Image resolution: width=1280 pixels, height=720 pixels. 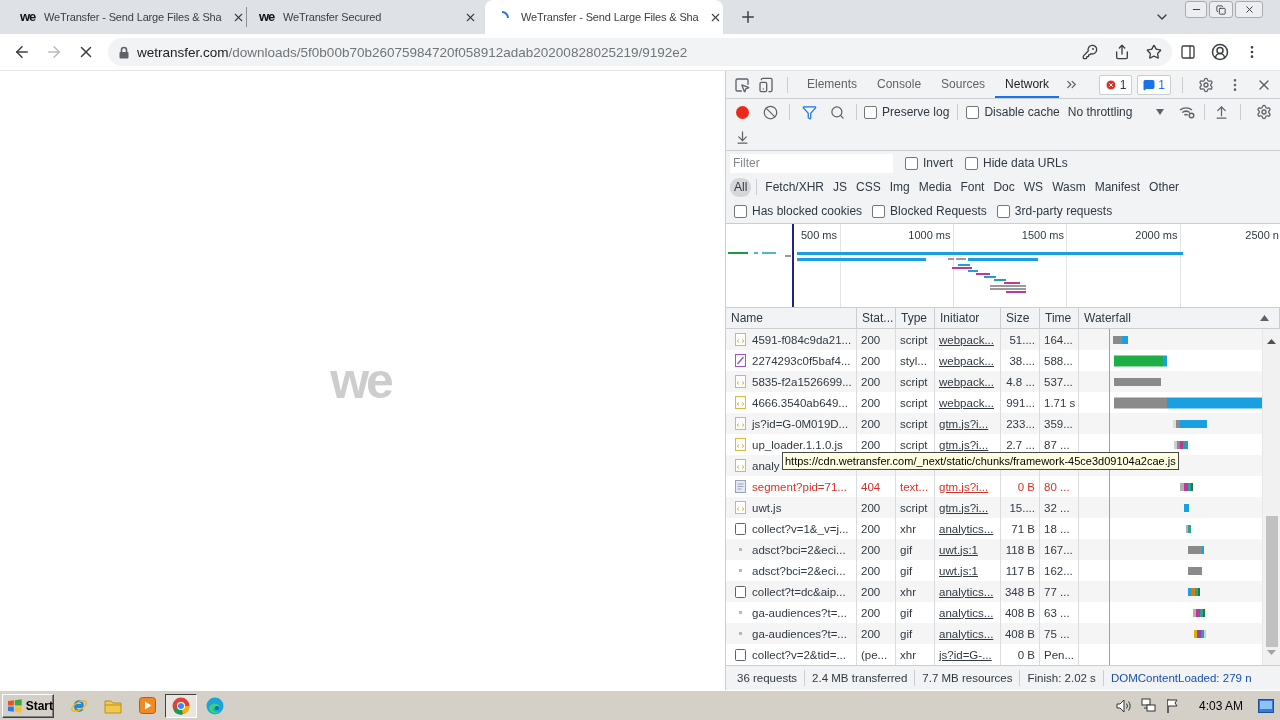 What do you see at coordinates (967, 678) in the screenshot?
I see `status-text: 7.7 MB resources` at bounding box center [967, 678].